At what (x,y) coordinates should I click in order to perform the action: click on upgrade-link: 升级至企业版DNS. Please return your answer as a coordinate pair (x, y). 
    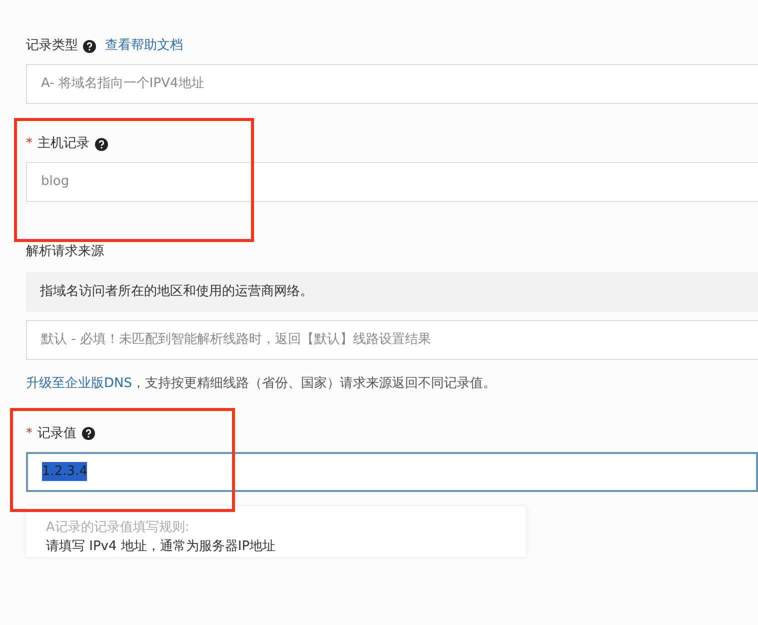
    Looking at the image, I should click on (79, 383).